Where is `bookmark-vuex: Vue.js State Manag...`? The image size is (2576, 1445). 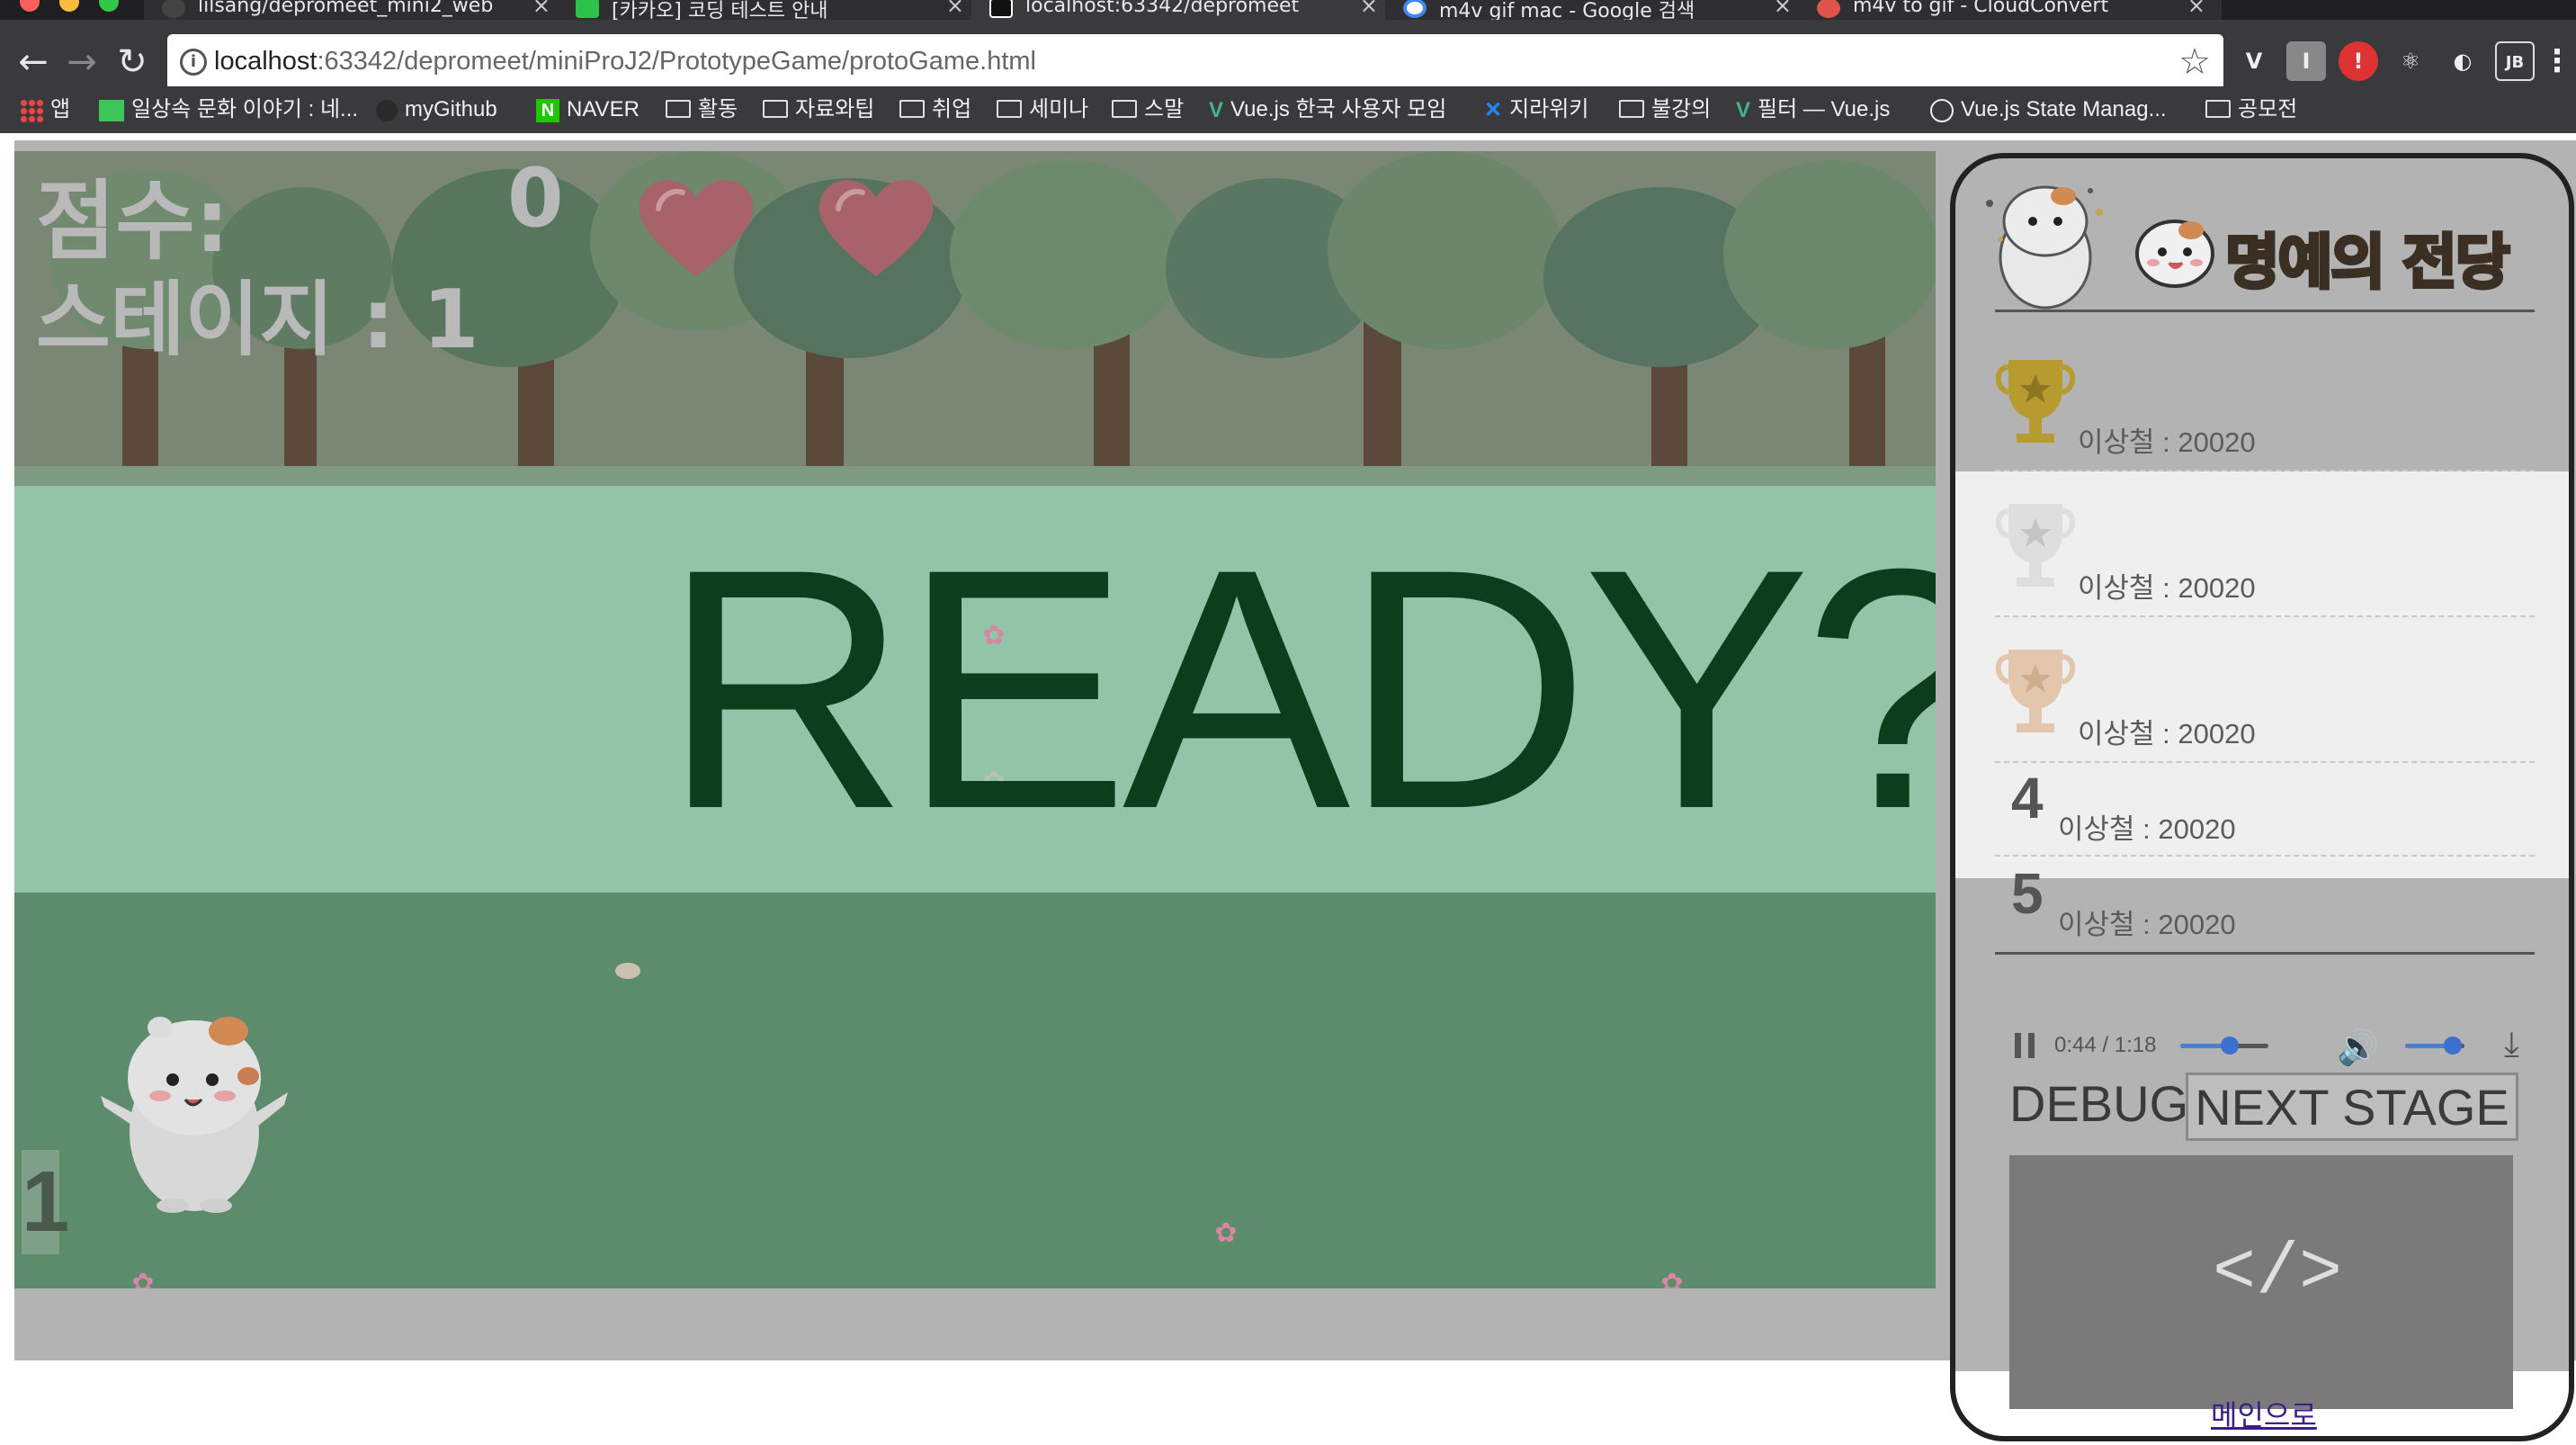 bookmark-vuex: Vue.js State Manag... is located at coordinates (2048, 109).